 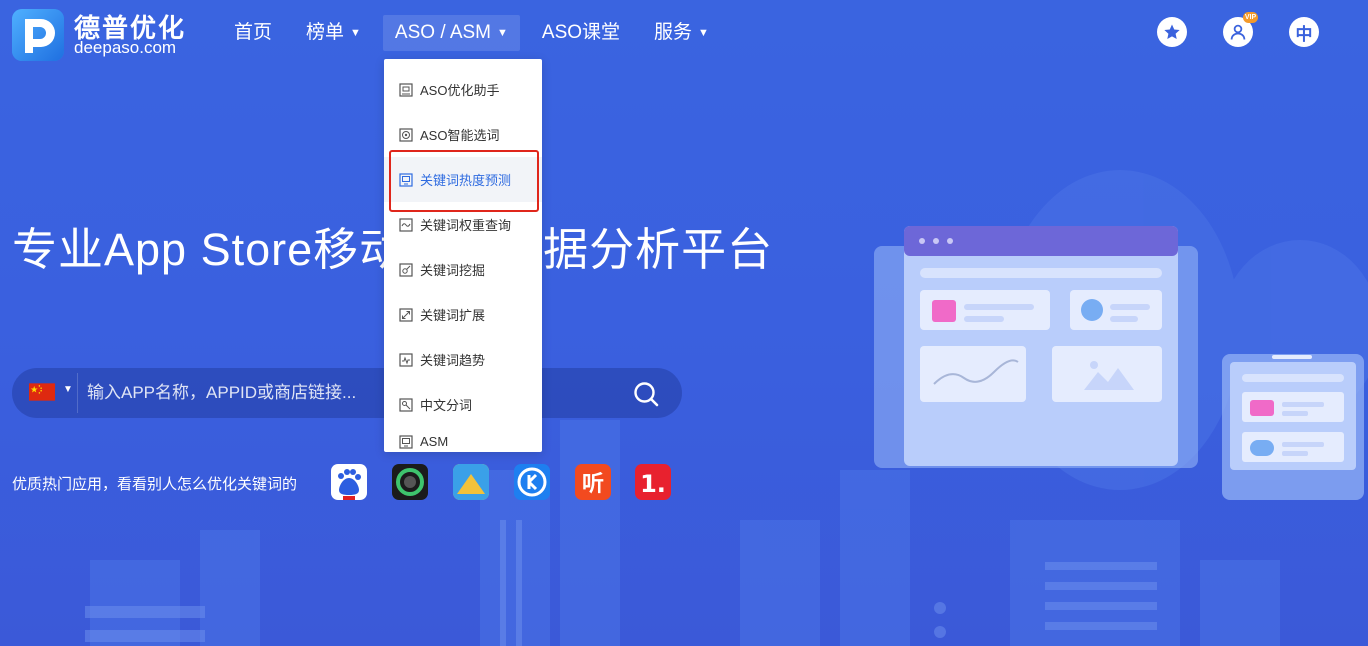 I want to click on nav-aso-asm: ASO / ASM ▼, so click(x=451, y=33).